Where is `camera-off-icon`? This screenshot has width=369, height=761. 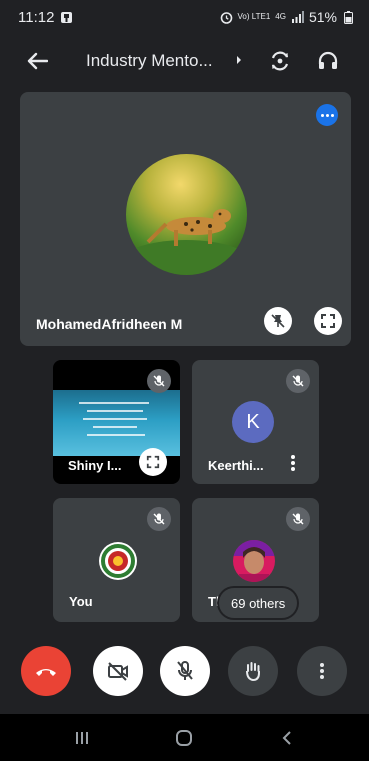
camera-off-icon is located at coordinates (118, 671).